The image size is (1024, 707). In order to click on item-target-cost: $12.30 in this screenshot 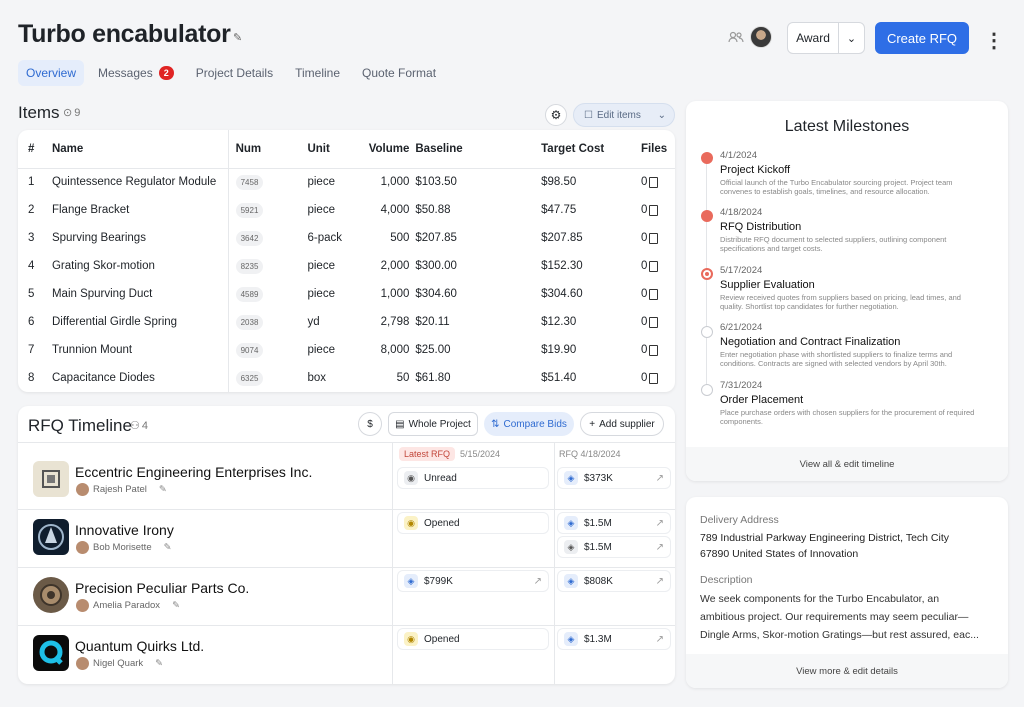, I will do `click(559, 322)`.